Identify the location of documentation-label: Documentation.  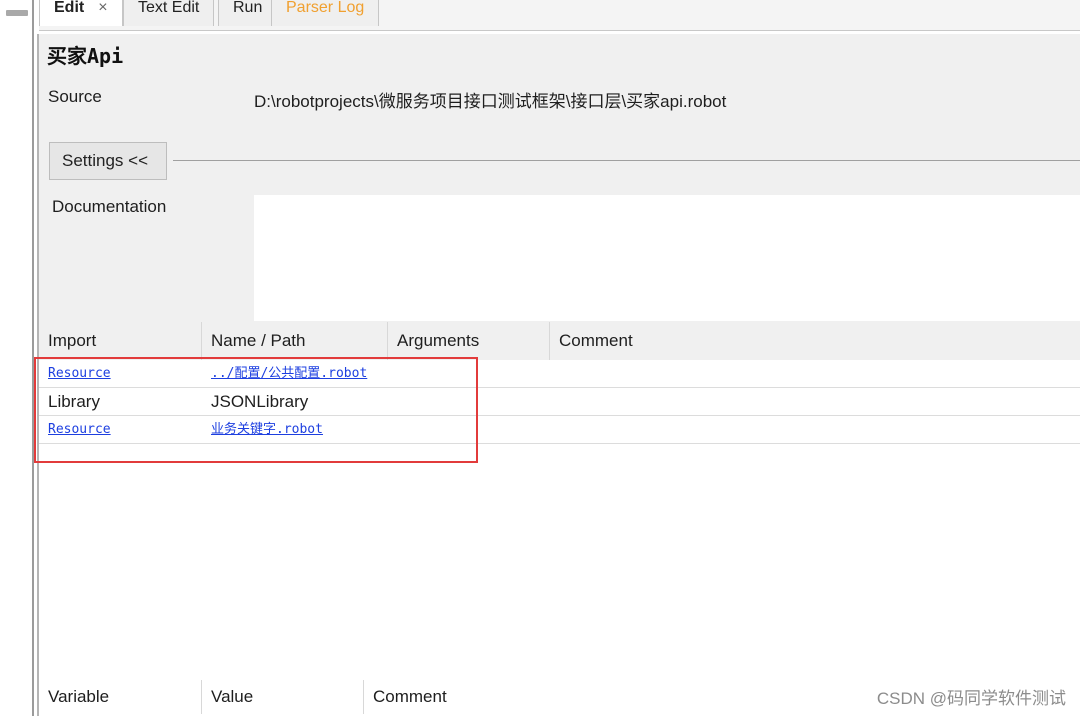
(109, 206).